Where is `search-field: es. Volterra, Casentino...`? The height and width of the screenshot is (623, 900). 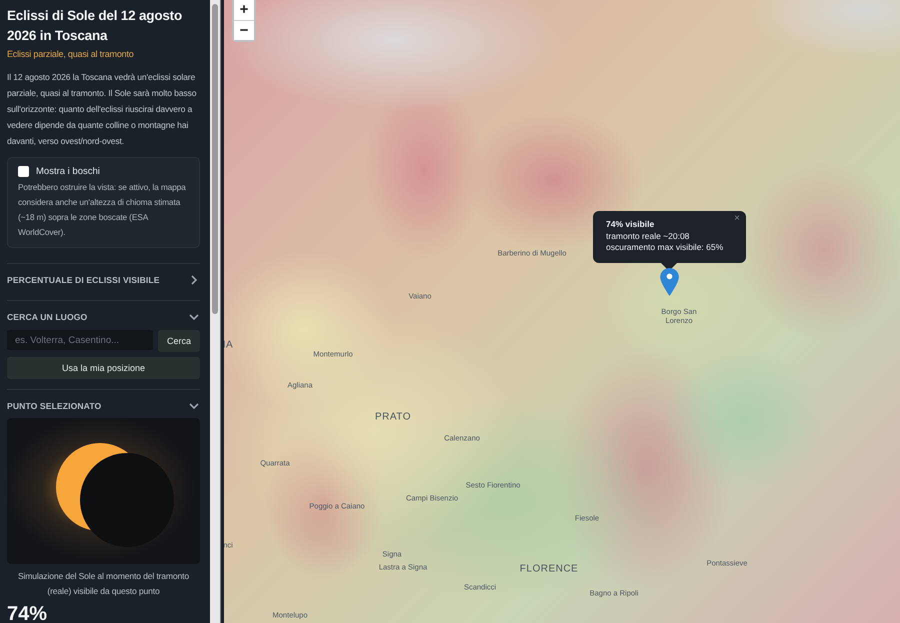
search-field: es. Volterra, Casentino... is located at coordinates (80, 340).